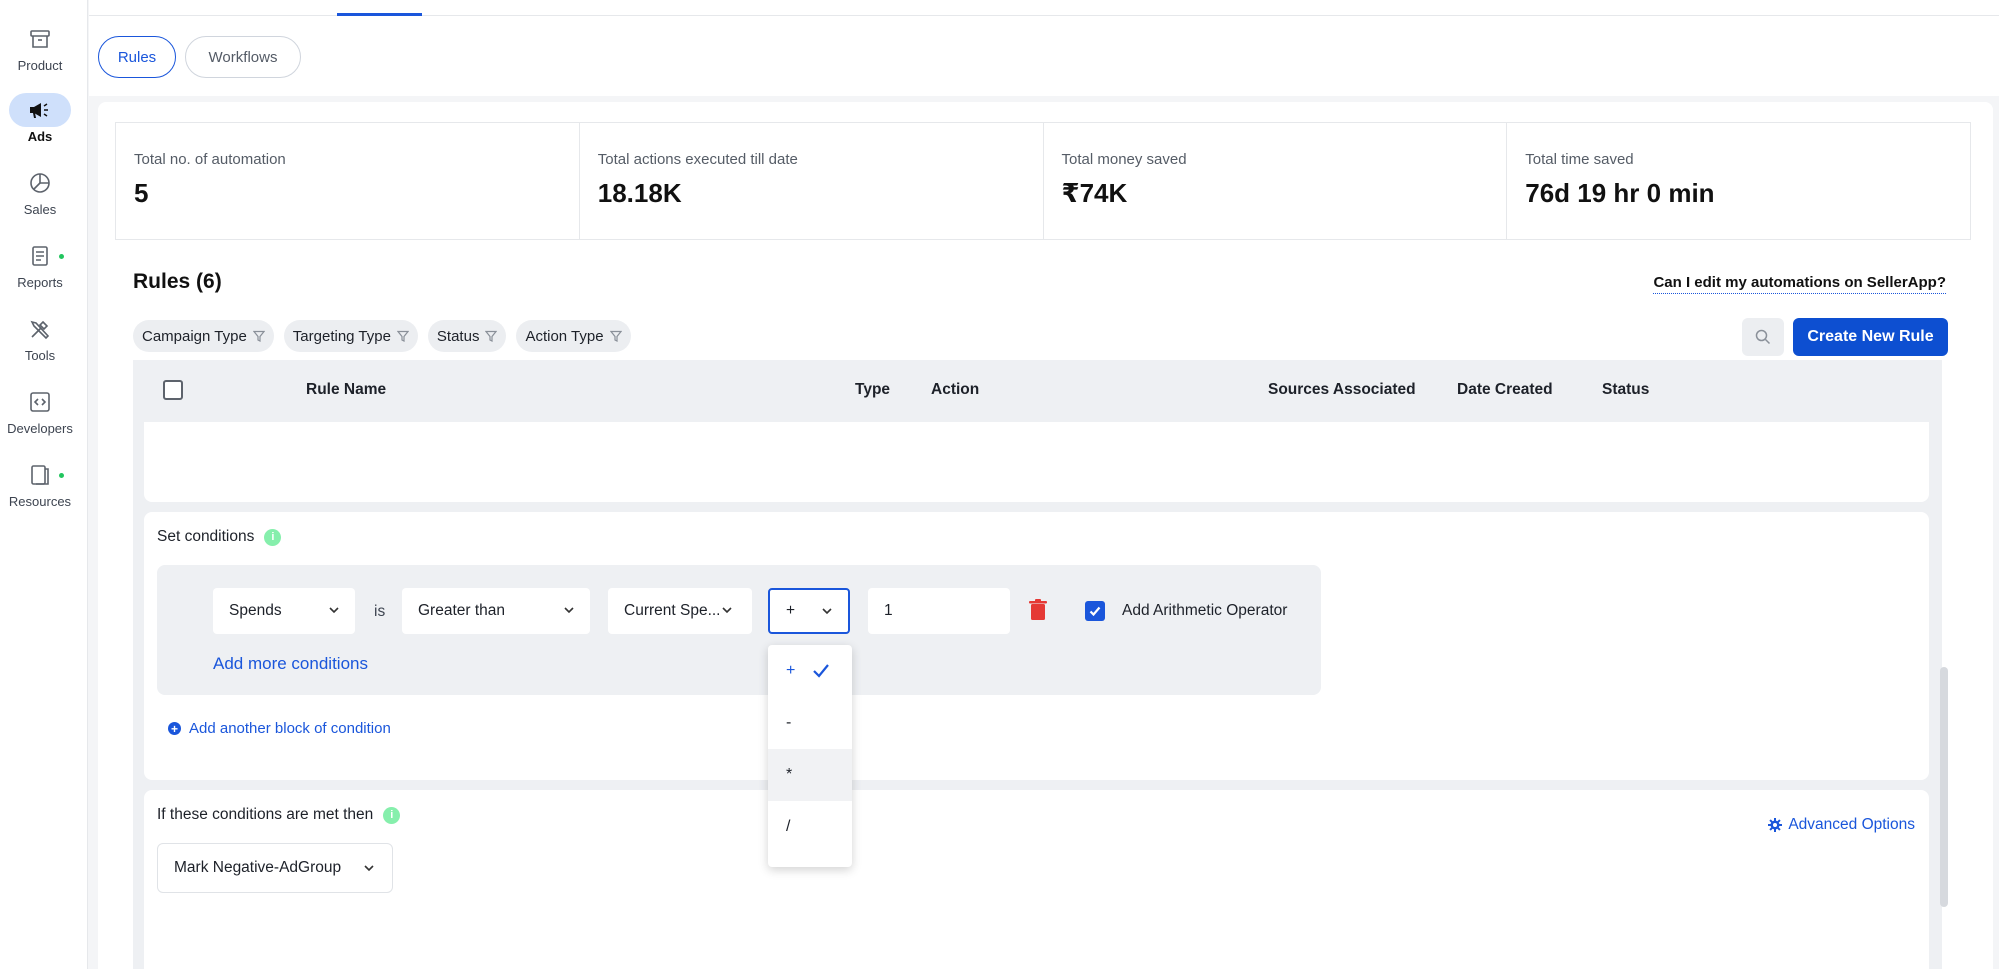 This screenshot has width=1999, height=969. I want to click on scrollbar, so click(1944, 787).